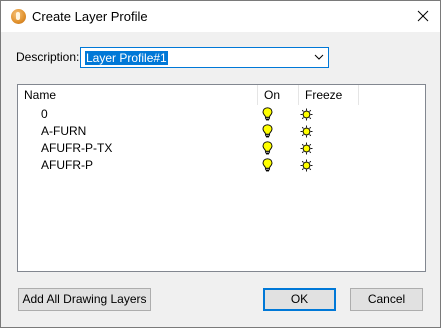 The width and height of the screenshot is (441, 328). I want to click on table-row: AFUFR-P-TX, so click(221, 148).